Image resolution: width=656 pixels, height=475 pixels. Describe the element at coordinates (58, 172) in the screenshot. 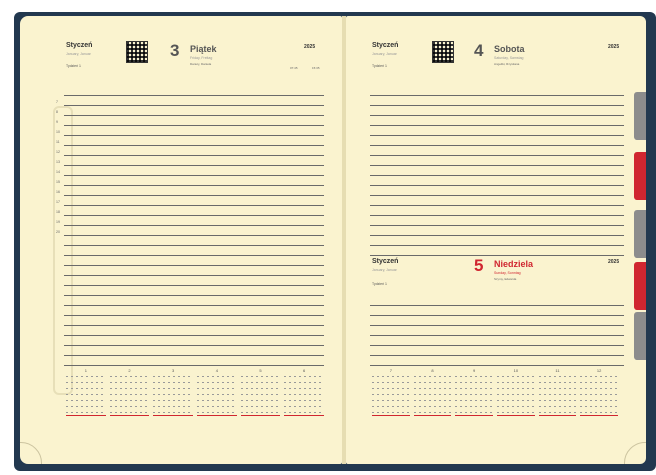

I see `hour-label: 14` at that location.